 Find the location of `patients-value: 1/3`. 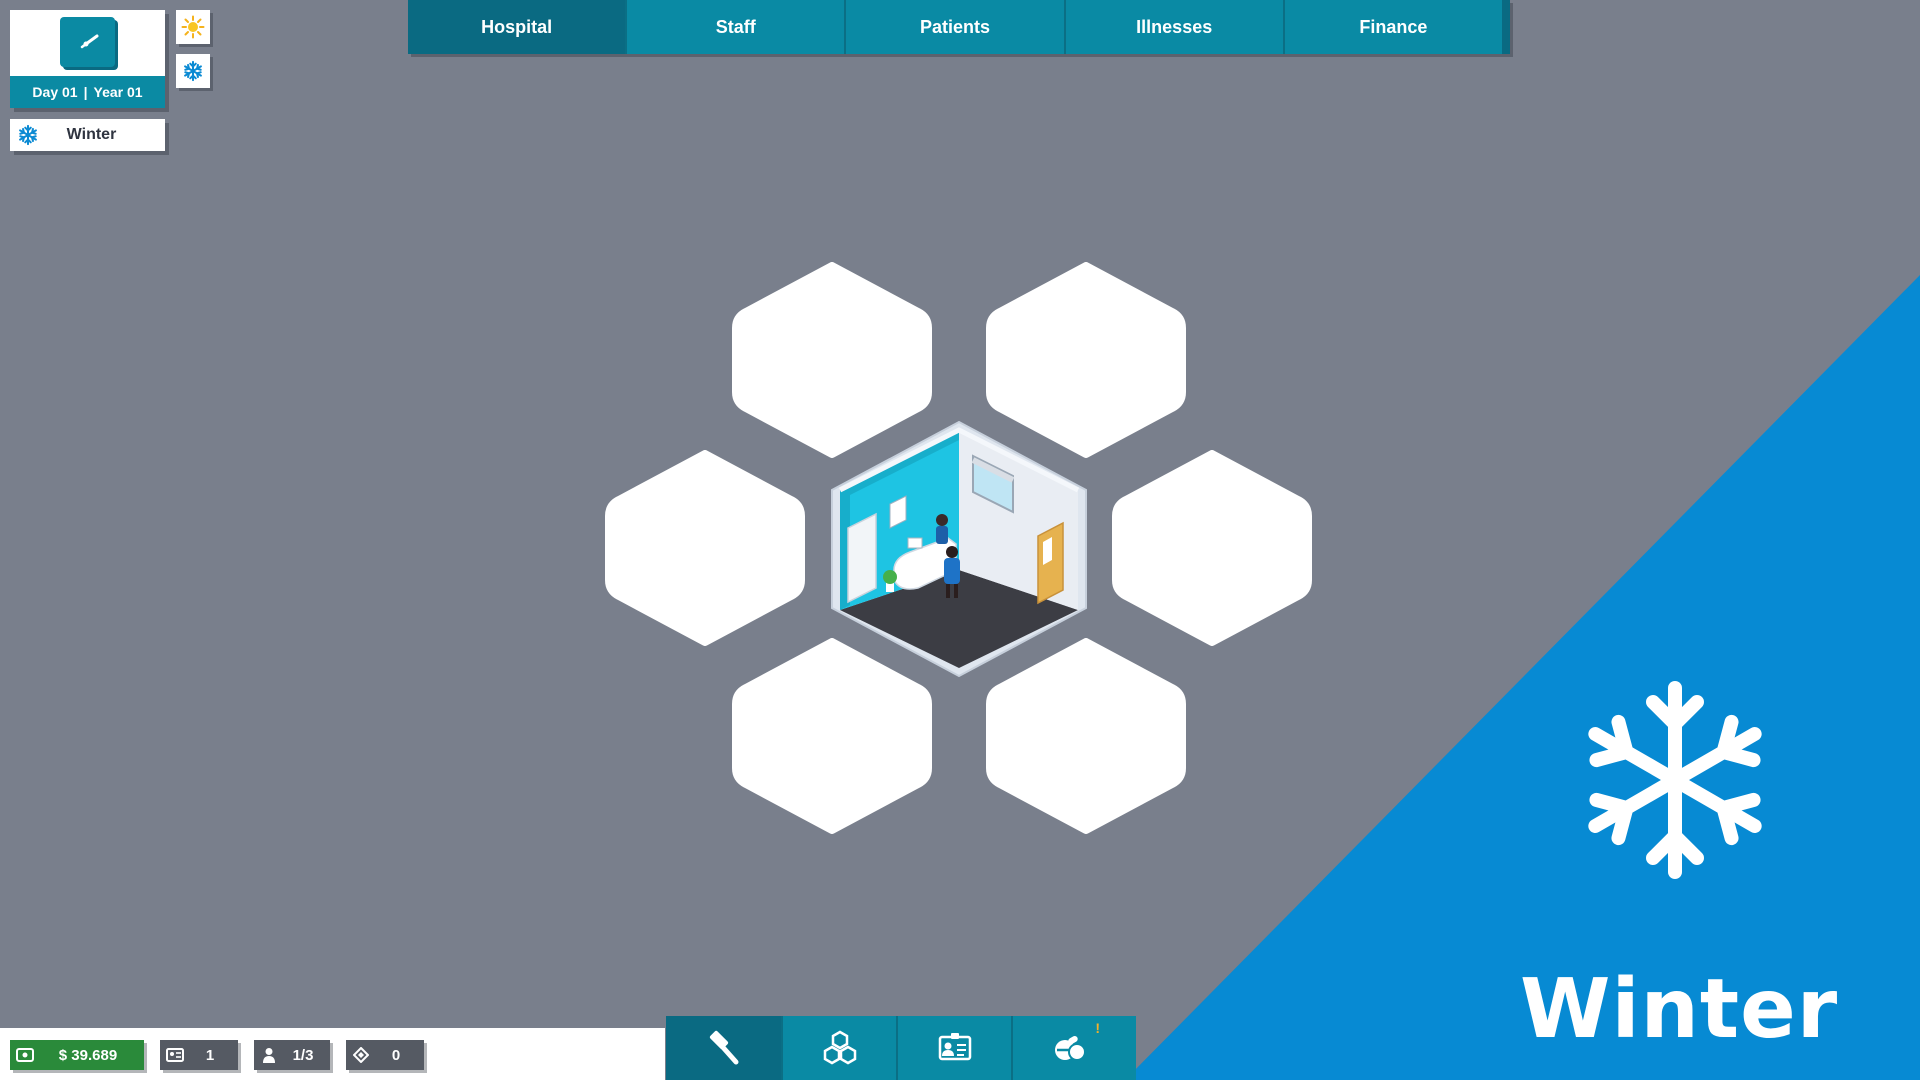

patients-value: 1/3 is located at coordinates (303, 1055).